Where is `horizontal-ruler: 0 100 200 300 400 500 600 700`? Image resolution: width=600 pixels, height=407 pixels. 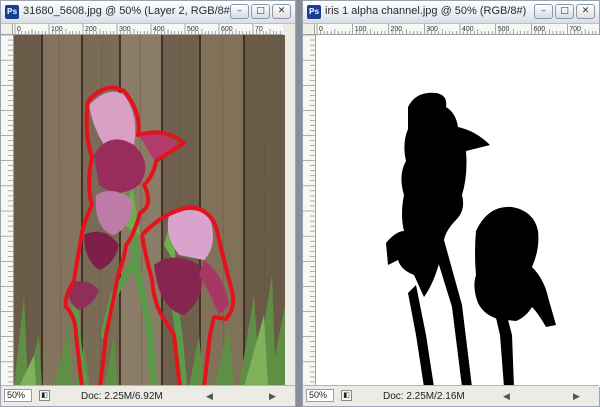
horizontal-ruler: 0 100 200 300 400 500 600 700 is located at coordinates (457, 29).